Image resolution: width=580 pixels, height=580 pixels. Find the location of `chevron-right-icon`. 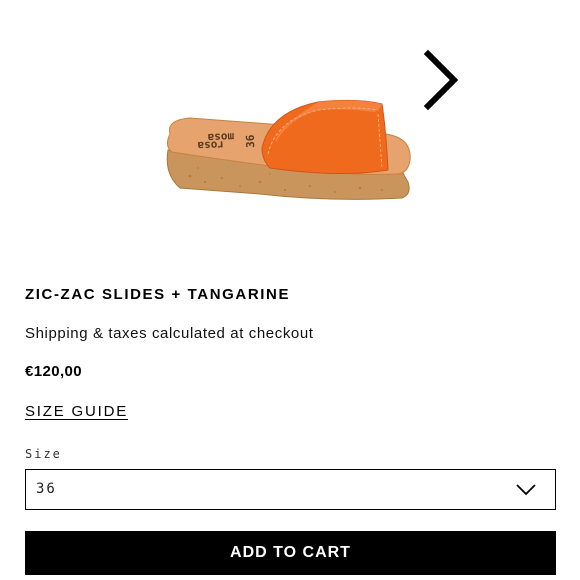

chevron-right-icon is located at coordinates (441, 80).